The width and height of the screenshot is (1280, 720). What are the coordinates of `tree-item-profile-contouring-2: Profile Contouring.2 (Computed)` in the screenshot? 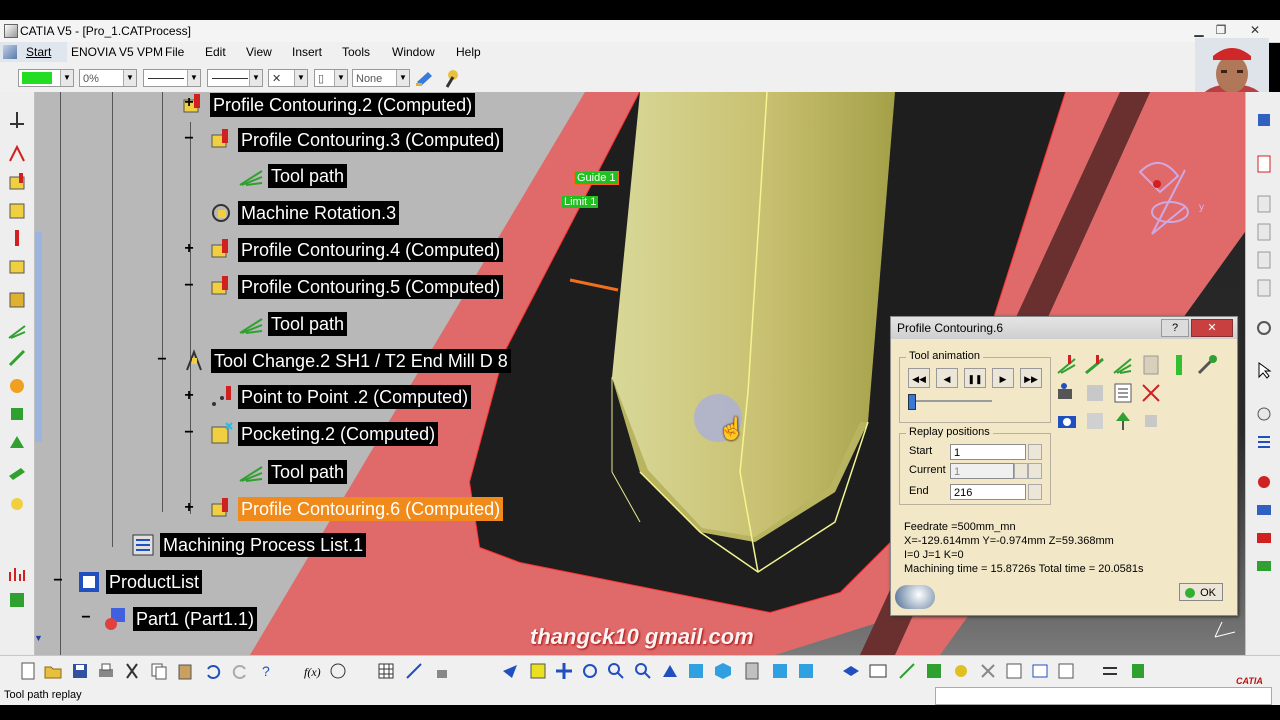 It's located at (328, 105).